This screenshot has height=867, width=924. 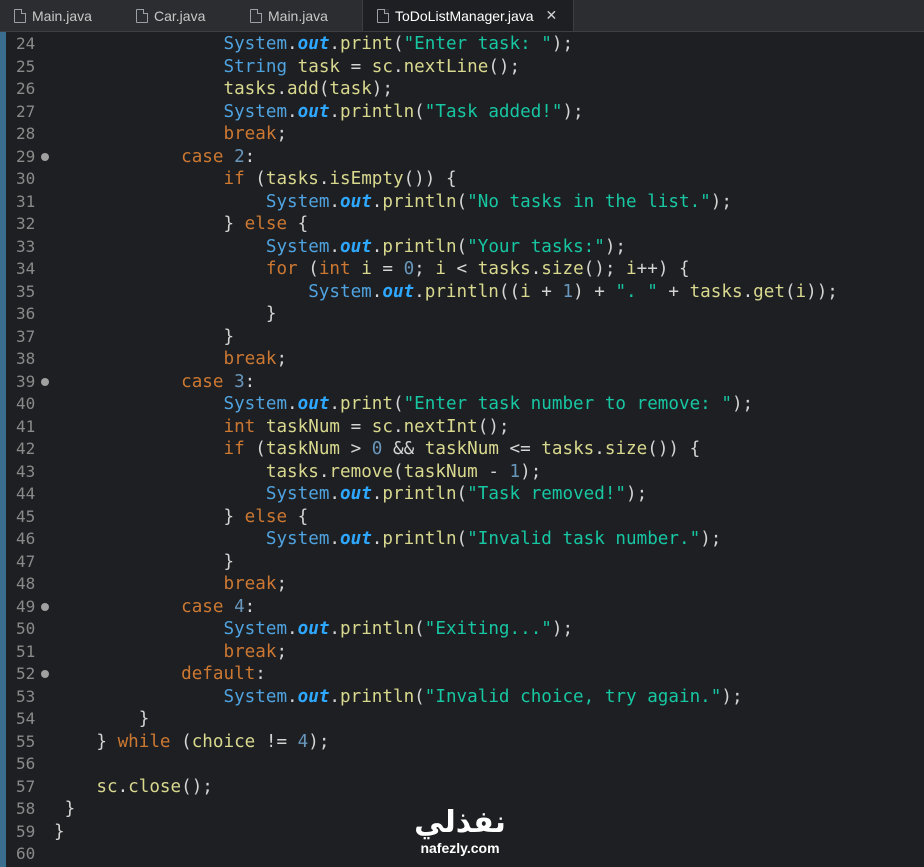 I want to click on code-line: 47 }, so click(x=462, y=562).